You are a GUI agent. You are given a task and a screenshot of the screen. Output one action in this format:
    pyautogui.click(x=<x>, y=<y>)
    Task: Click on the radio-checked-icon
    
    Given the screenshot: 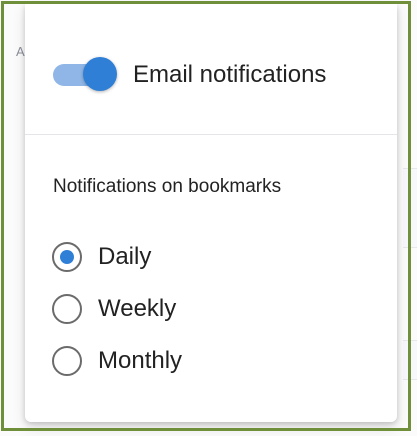 What is the action you would take?
    pyautogui.click(x=67, y=257)
    